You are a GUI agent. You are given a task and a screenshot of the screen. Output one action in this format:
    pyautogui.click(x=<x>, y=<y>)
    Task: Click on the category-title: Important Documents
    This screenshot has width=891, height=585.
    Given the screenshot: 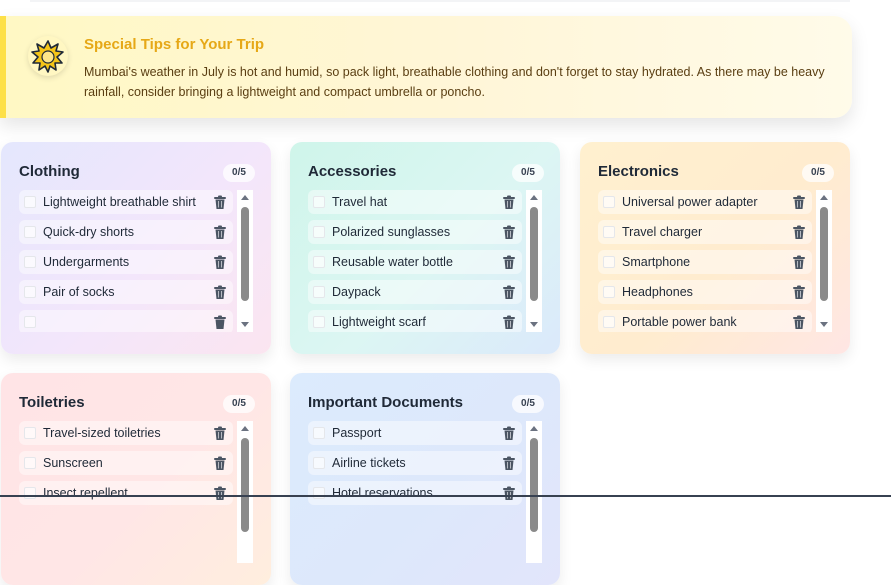 What is the action you would take?
    pyautogui.click(x=386, y=402)
    